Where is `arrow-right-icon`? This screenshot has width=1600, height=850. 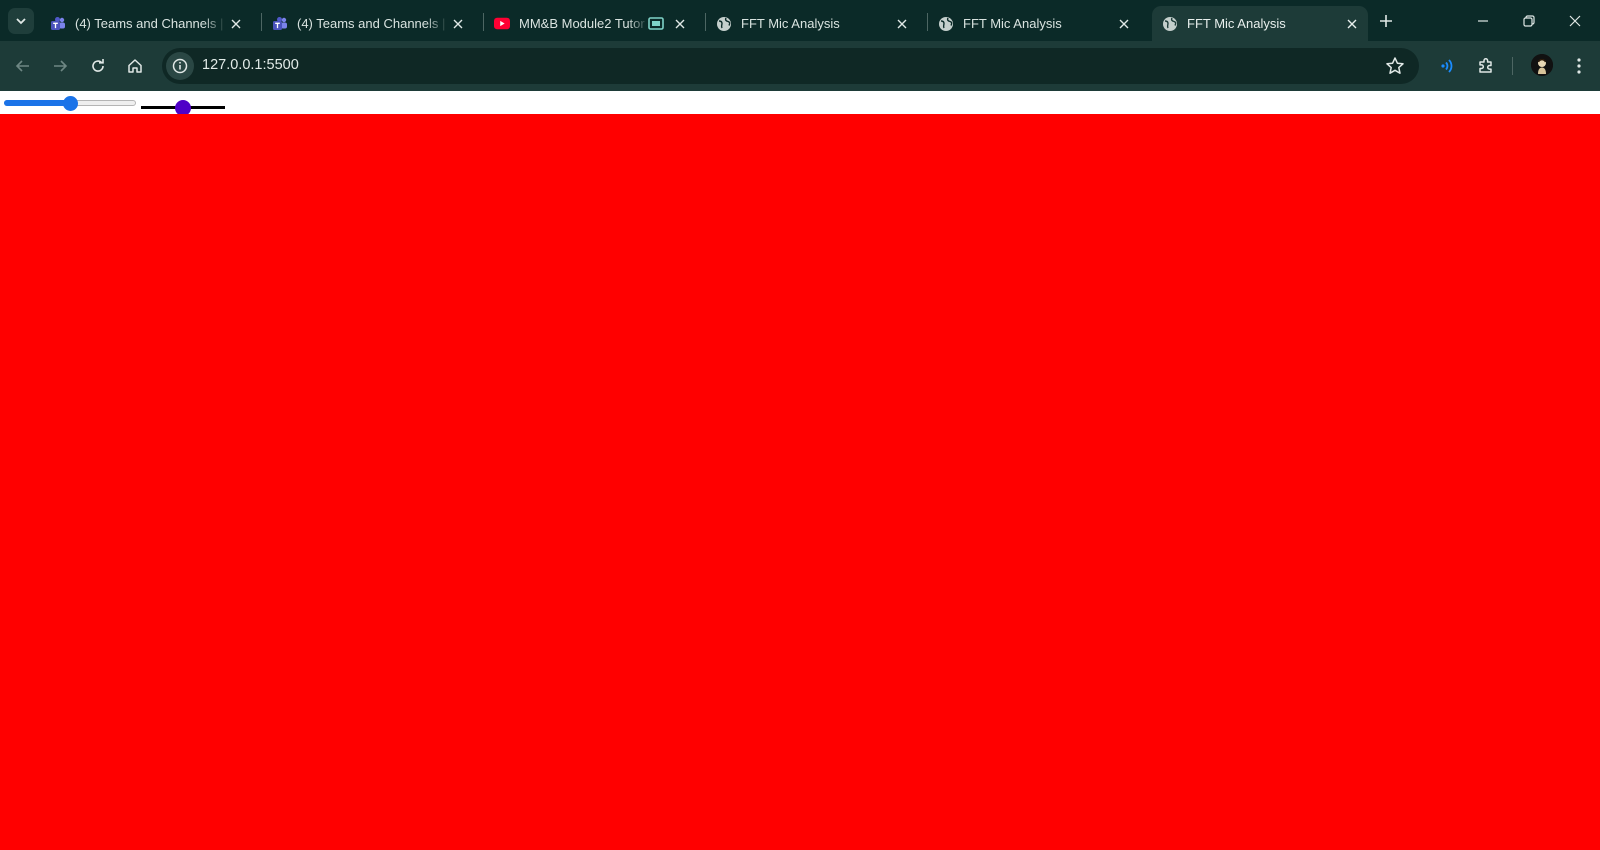
arrow-right-icon is located at coordinates (61, 66).